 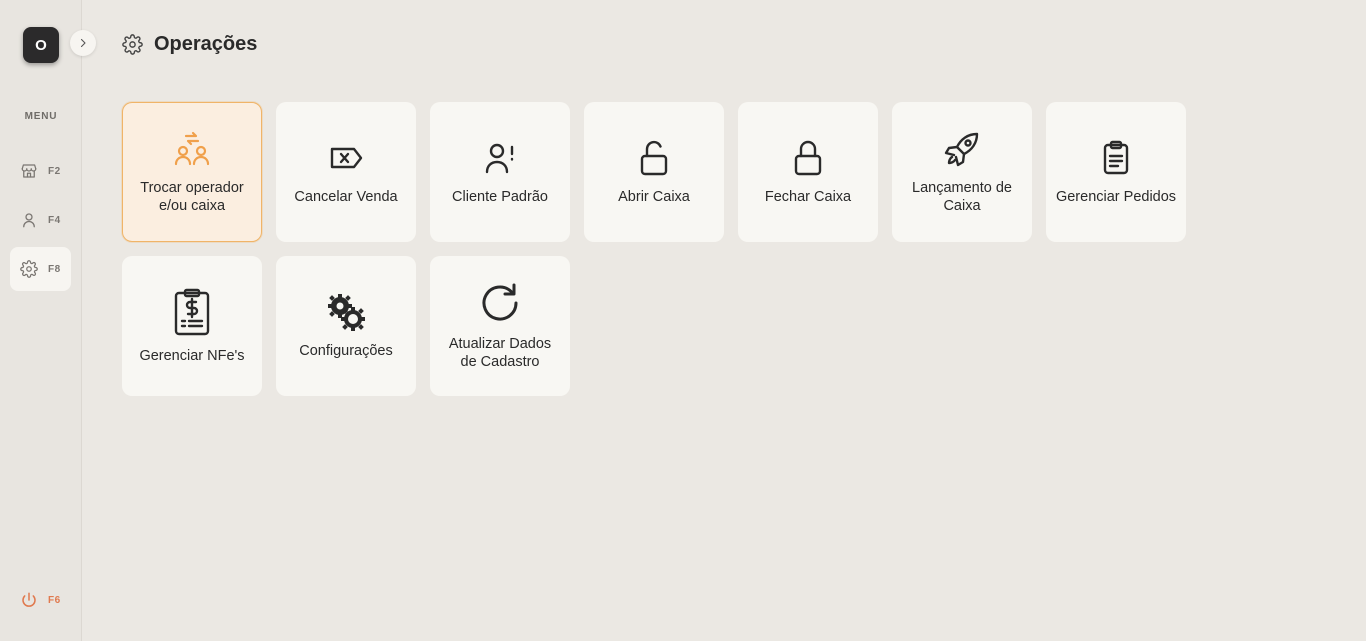 I want to click on sidebar-item-key: F2, so click(x=54, y=171).